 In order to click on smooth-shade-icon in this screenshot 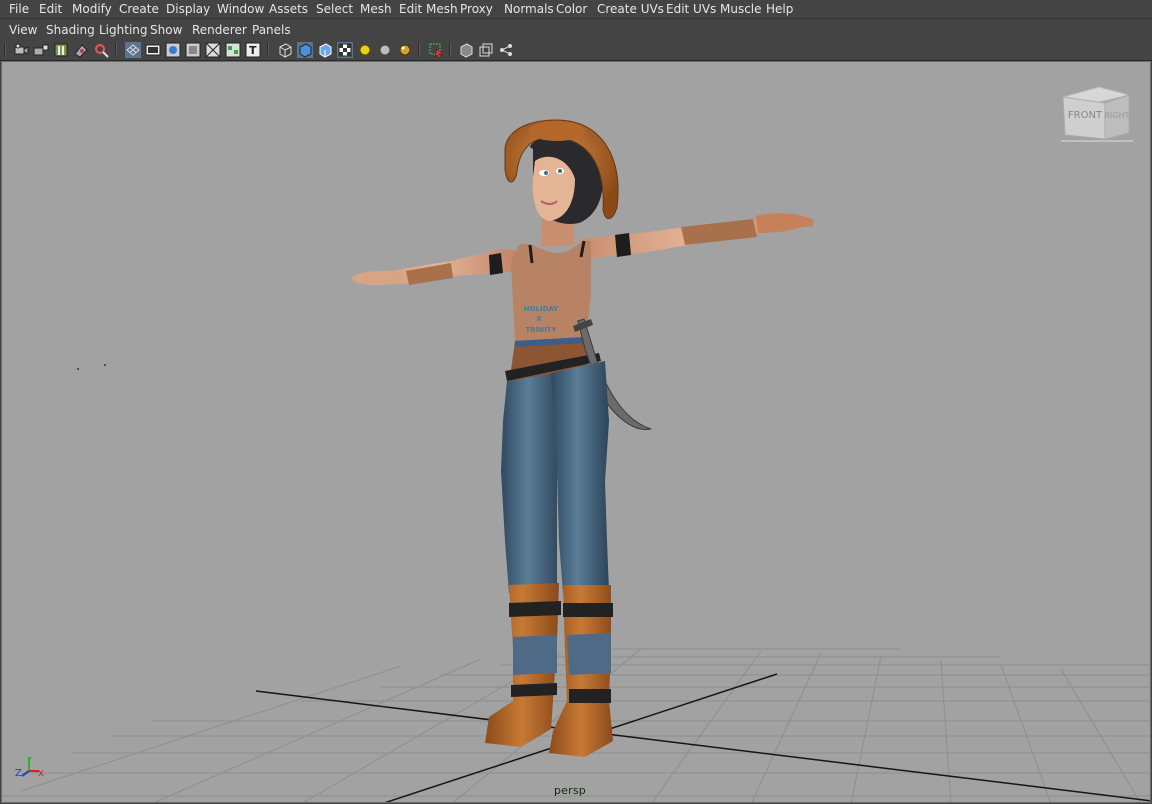, I will do `click(305, 50)`.